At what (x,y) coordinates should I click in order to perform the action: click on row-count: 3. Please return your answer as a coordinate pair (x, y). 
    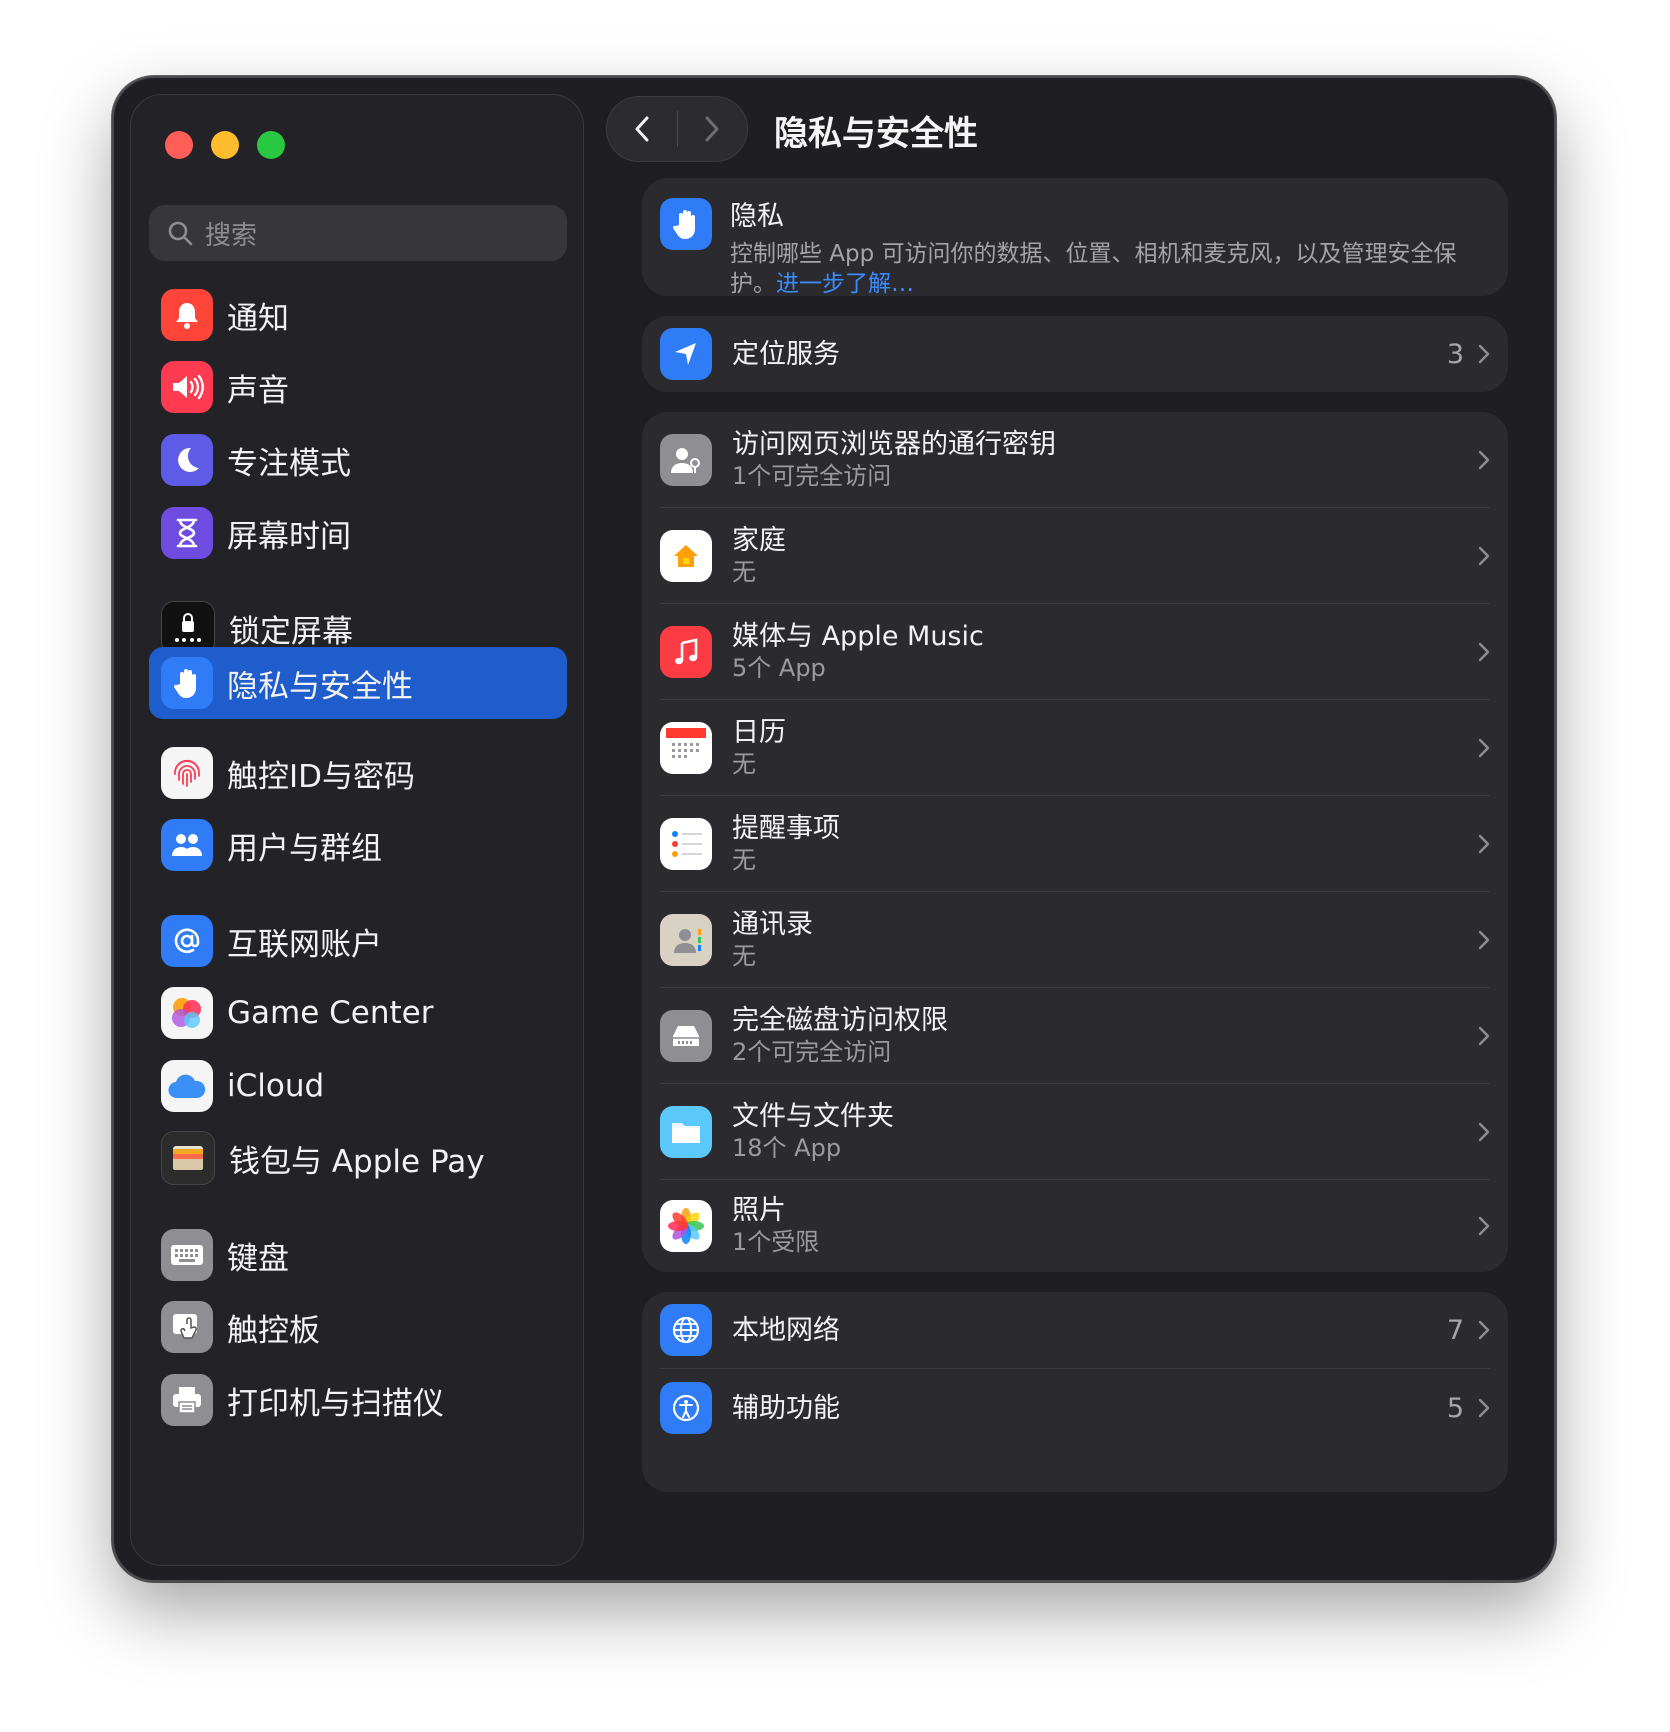
    Looking at the image, I should click on (1455, 354).